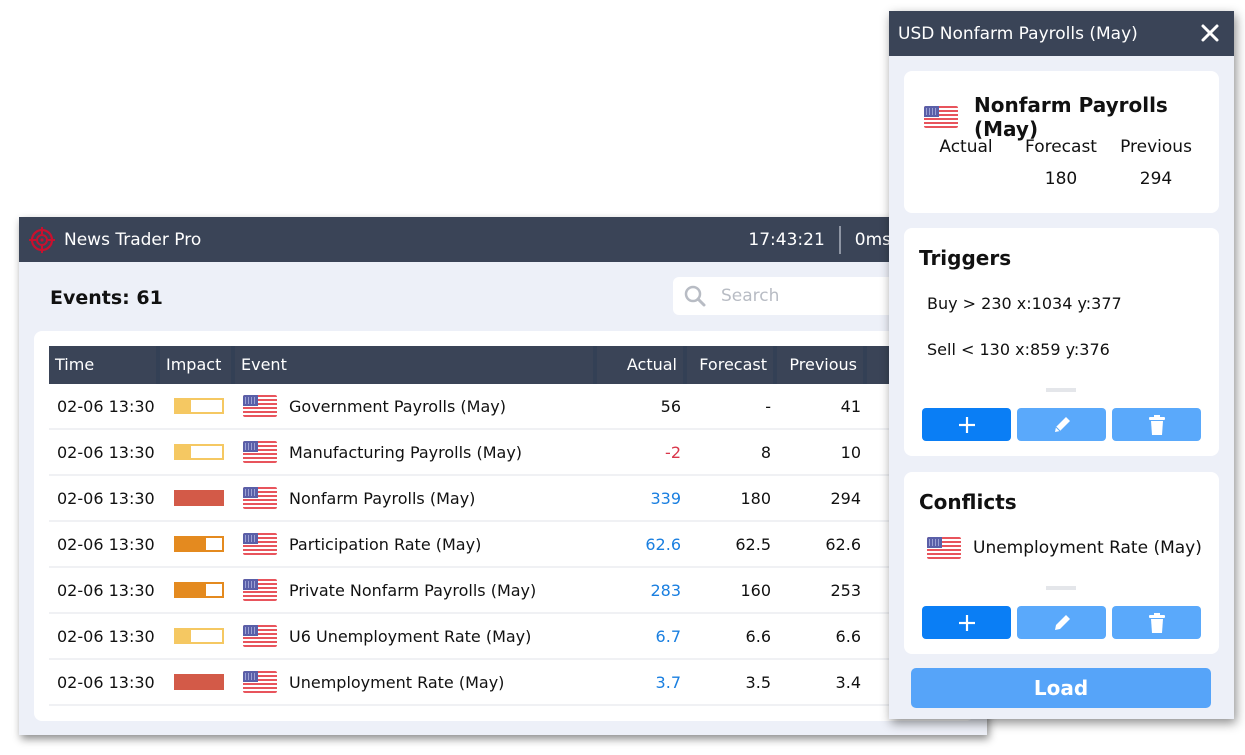  Describe the element at coordinates (753, 544) in the screenshot. I see `cell-forecast: 62.5` at that location.